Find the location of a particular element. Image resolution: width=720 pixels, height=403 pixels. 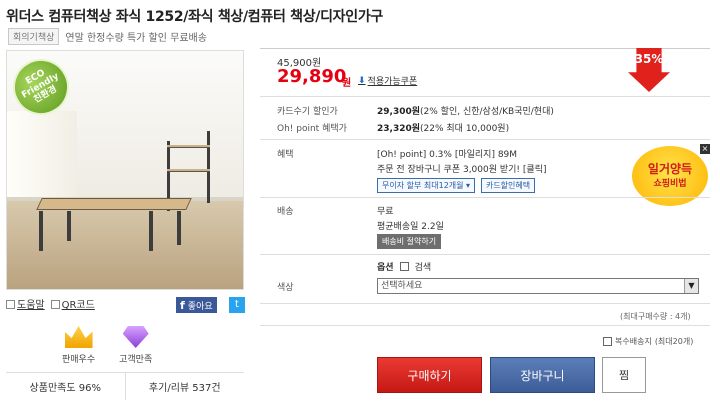

shipping-value: 무료 is located at coordinates (385, 212).